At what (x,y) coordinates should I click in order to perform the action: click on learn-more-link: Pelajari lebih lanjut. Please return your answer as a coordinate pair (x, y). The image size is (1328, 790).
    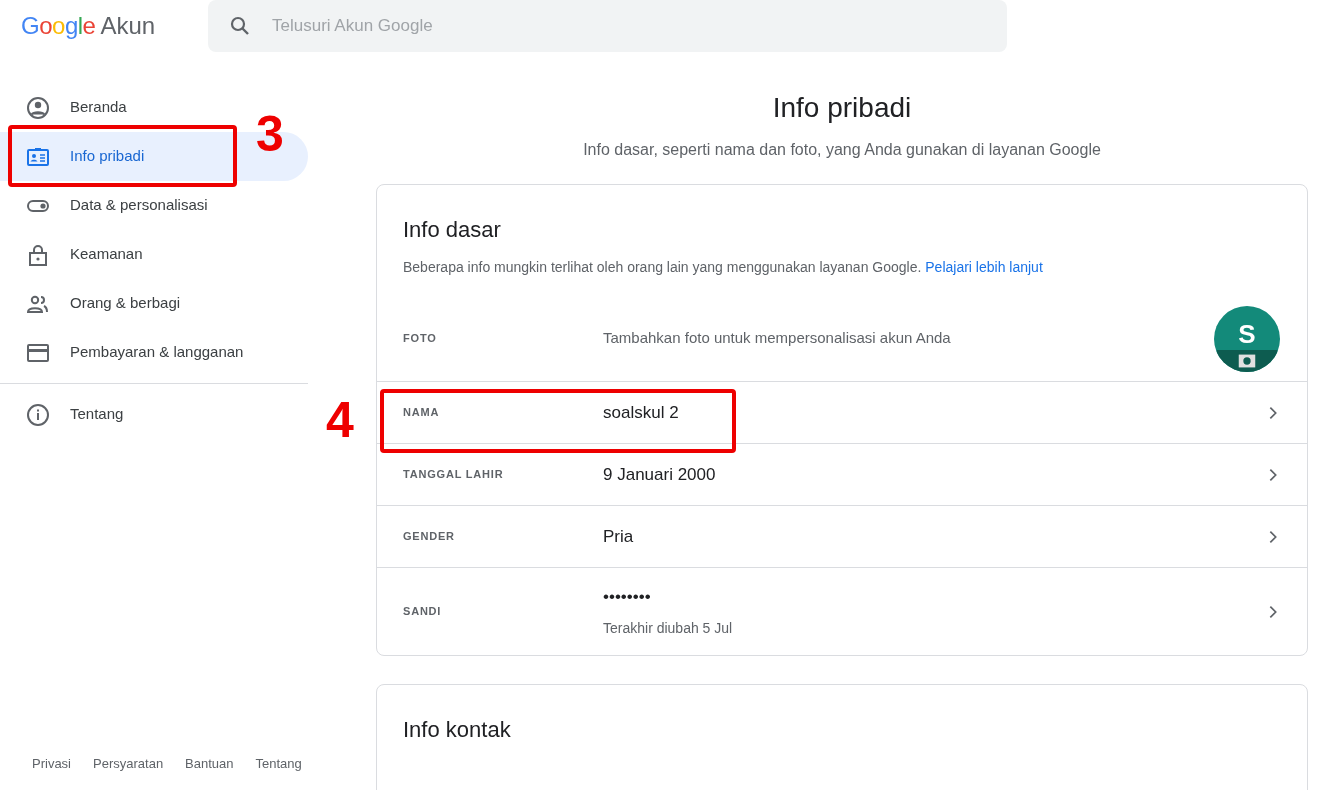
    Looking at the image, I should click on (984, 267).